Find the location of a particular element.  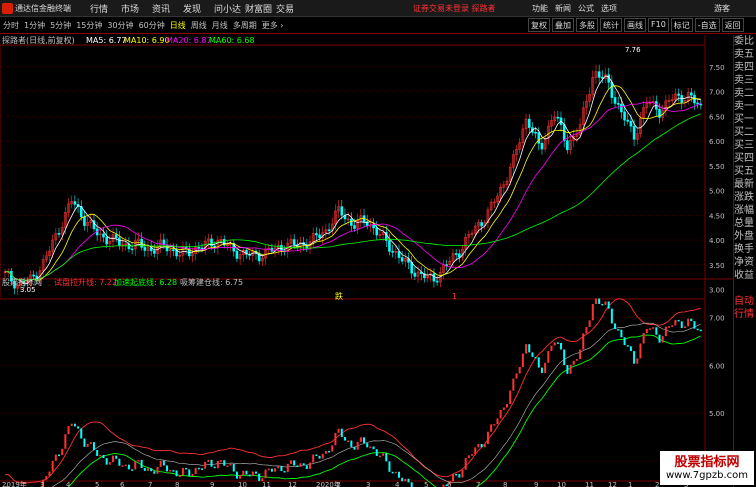

quote-field-12: 涨跌 is located at coordinates (744, 197).